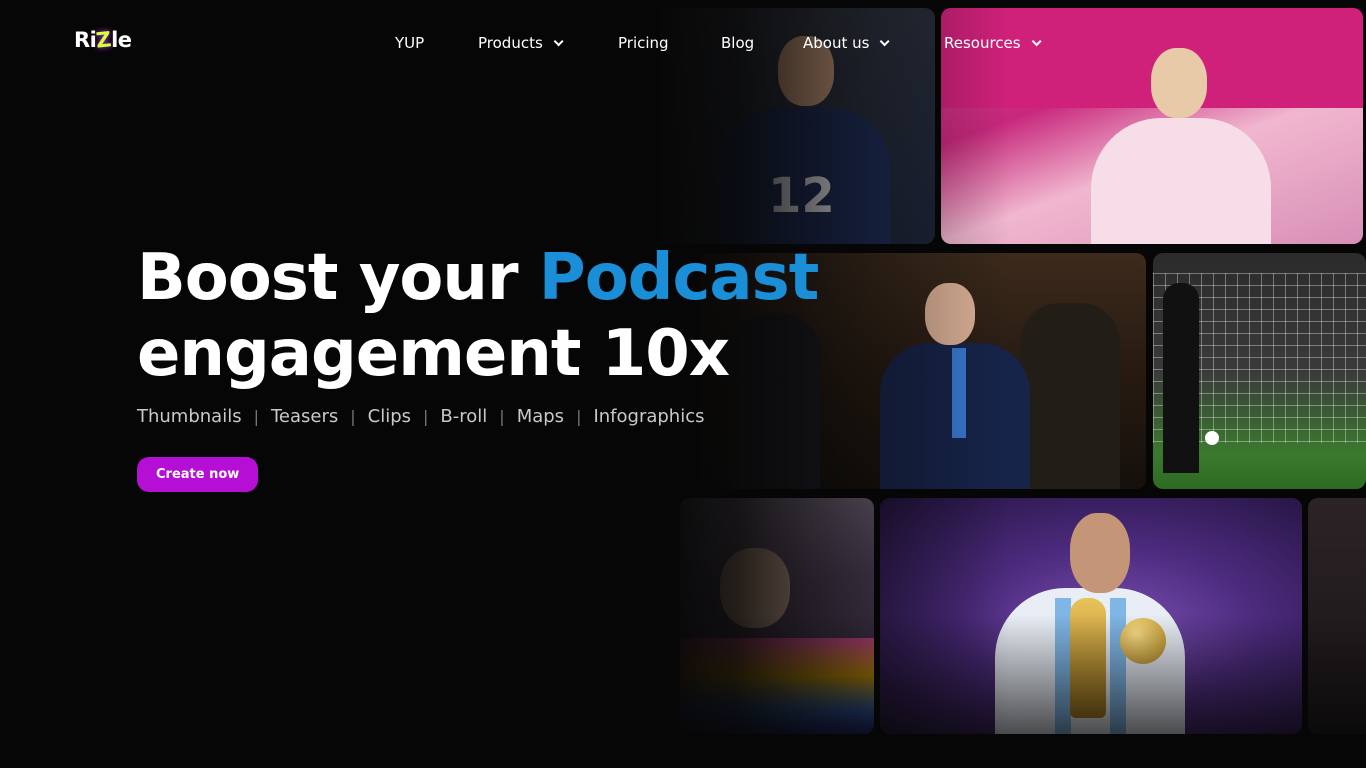 Image resolution: width=1366 pixels, height=768 pixels. Describe the element at coordinates (737, 43) in the screenshot. I see `nav-item-blog: Blog` at that location.